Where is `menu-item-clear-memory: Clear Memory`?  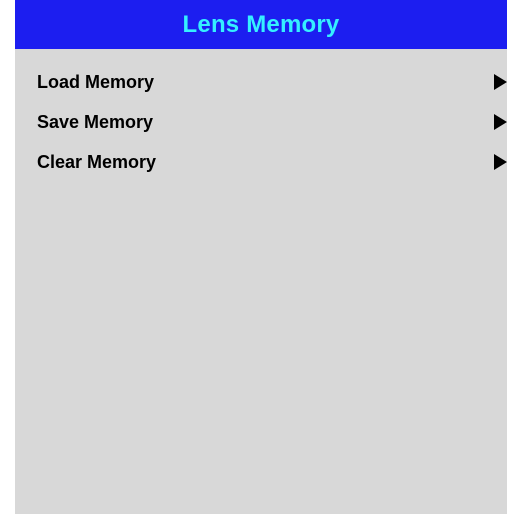
menu-item-clear-memory: Clear Memory is located at coordinates (261, 162).